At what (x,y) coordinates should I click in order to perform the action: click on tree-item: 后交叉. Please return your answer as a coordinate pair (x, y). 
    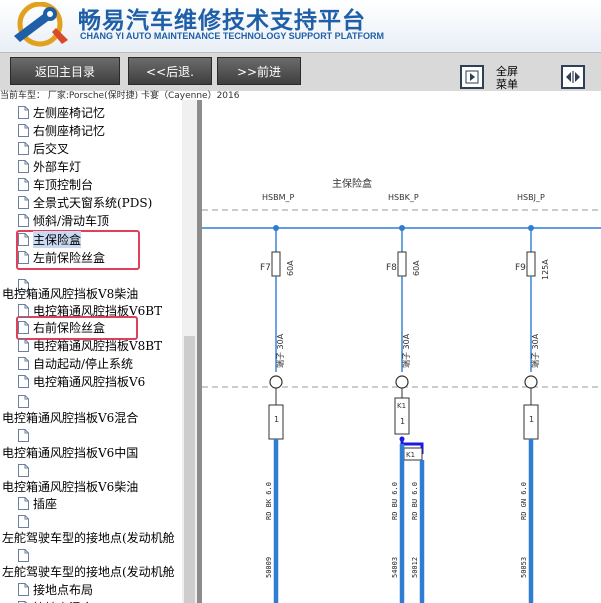
    Looking at the image, I should click on (43, 148).